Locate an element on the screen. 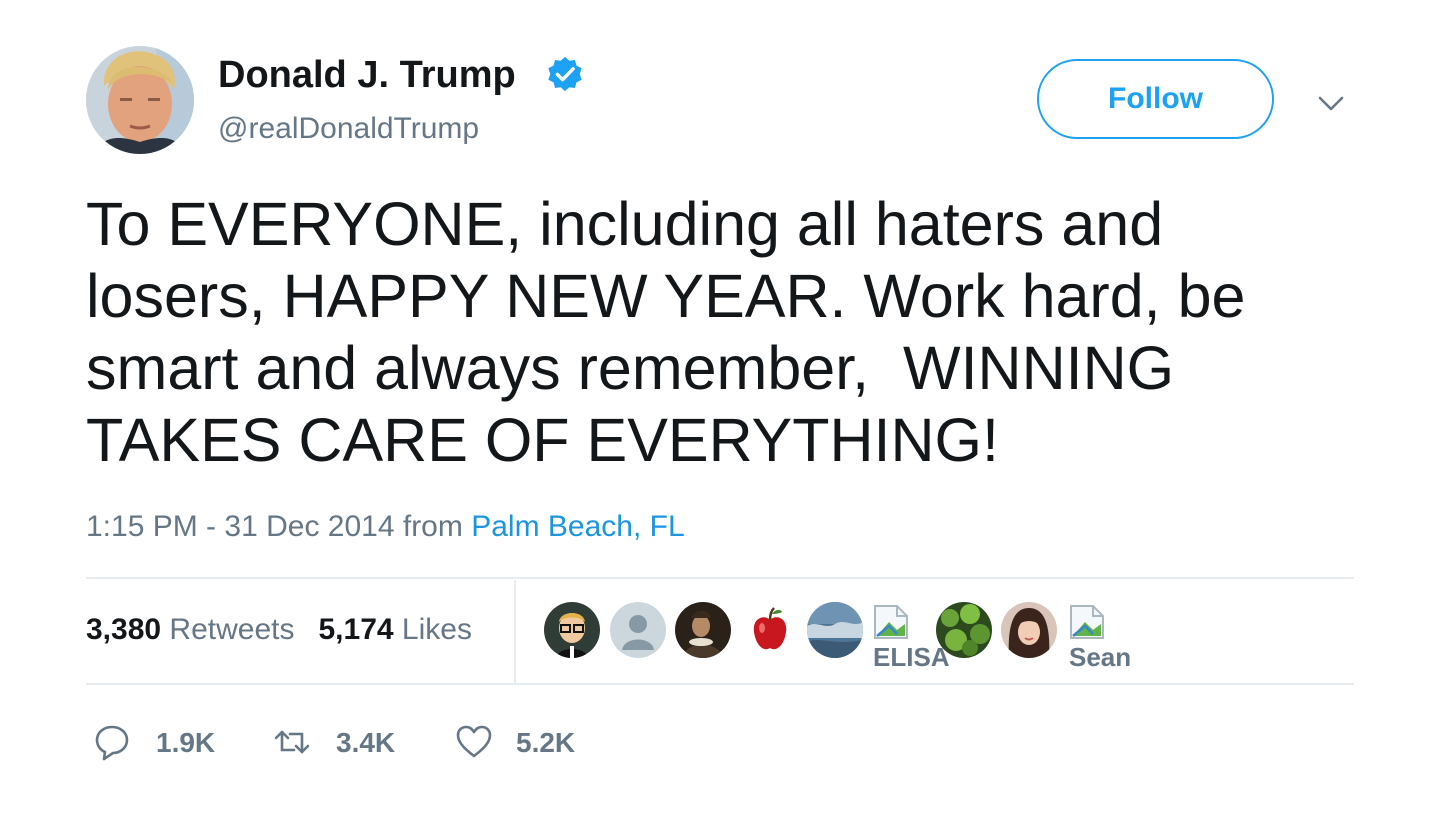 The width and height of the screenshot is (1434, 826). tweet-actions: 1.9K 3.4K 5.2K is located at coordinates (386, 743).